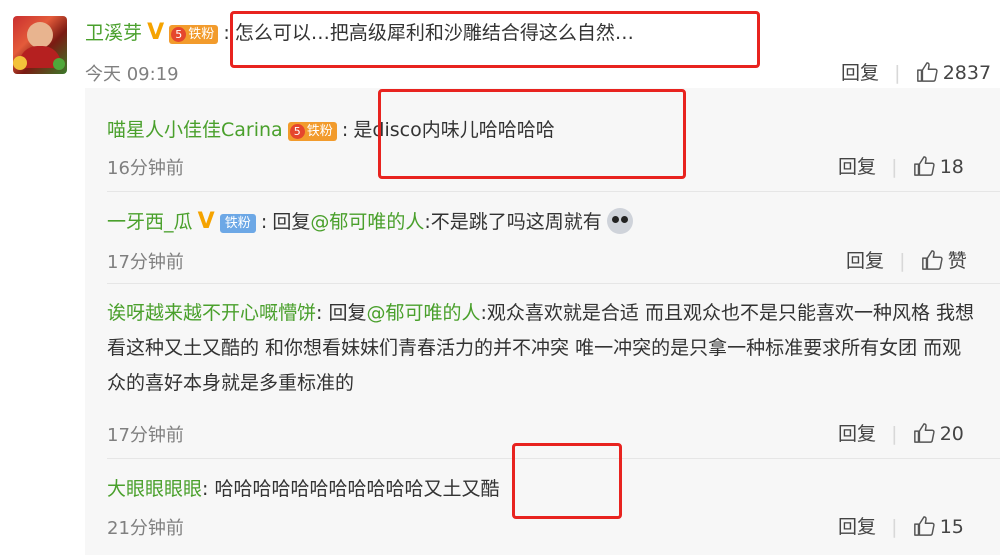  I want to click on like-button: 赞, so click(944, 261).